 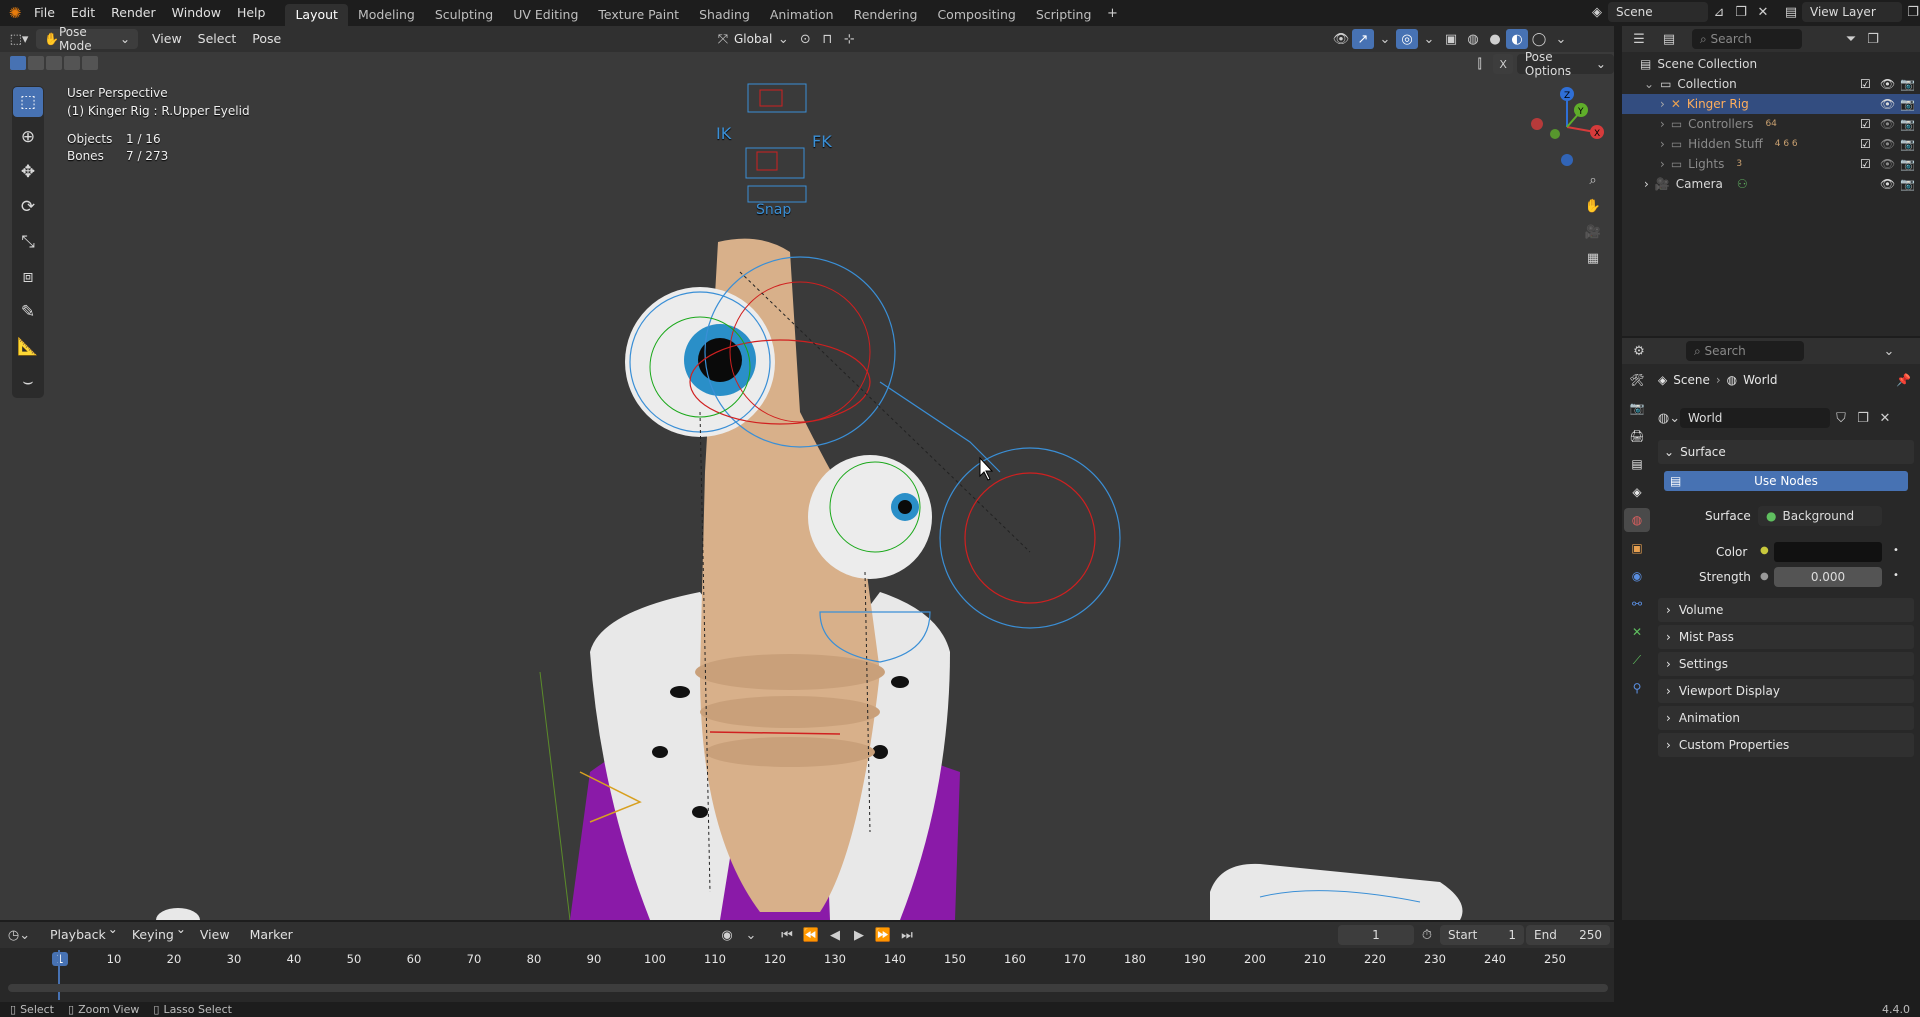 What do you see at coordinates (1637, 632) in the screenshot?
I see `armature-data-tab-icon: ✕` at bounding box center [1637, 632].